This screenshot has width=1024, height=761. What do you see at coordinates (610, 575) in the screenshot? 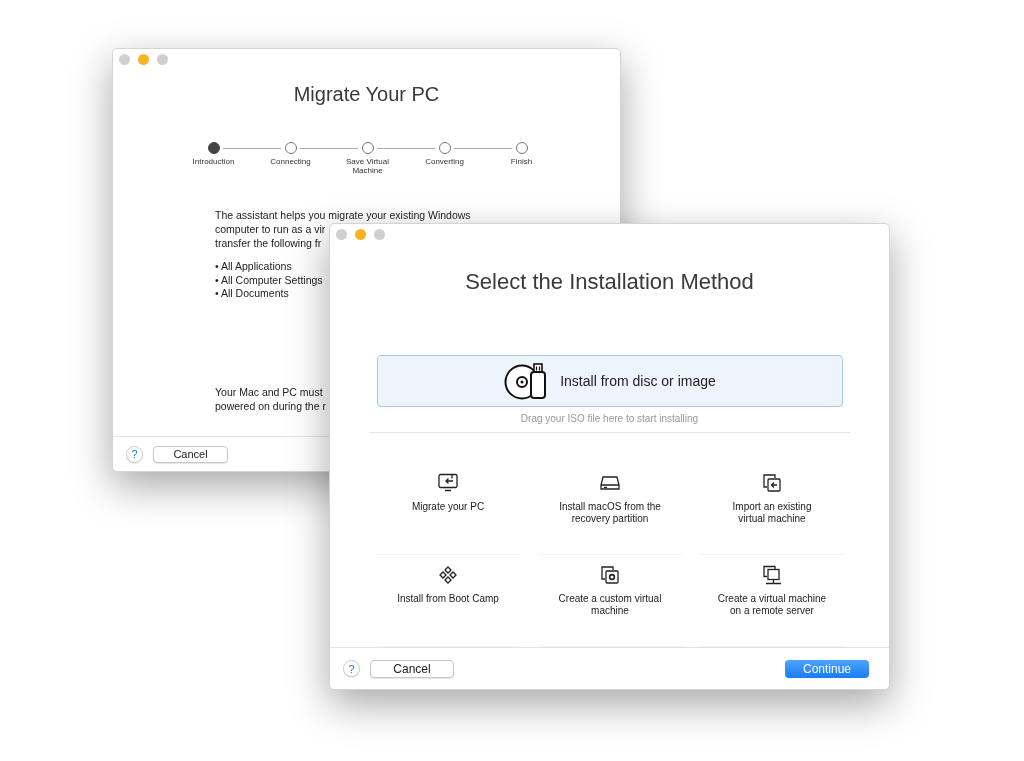
I see `copy-gear-icon` at bounding box center [610, 575].